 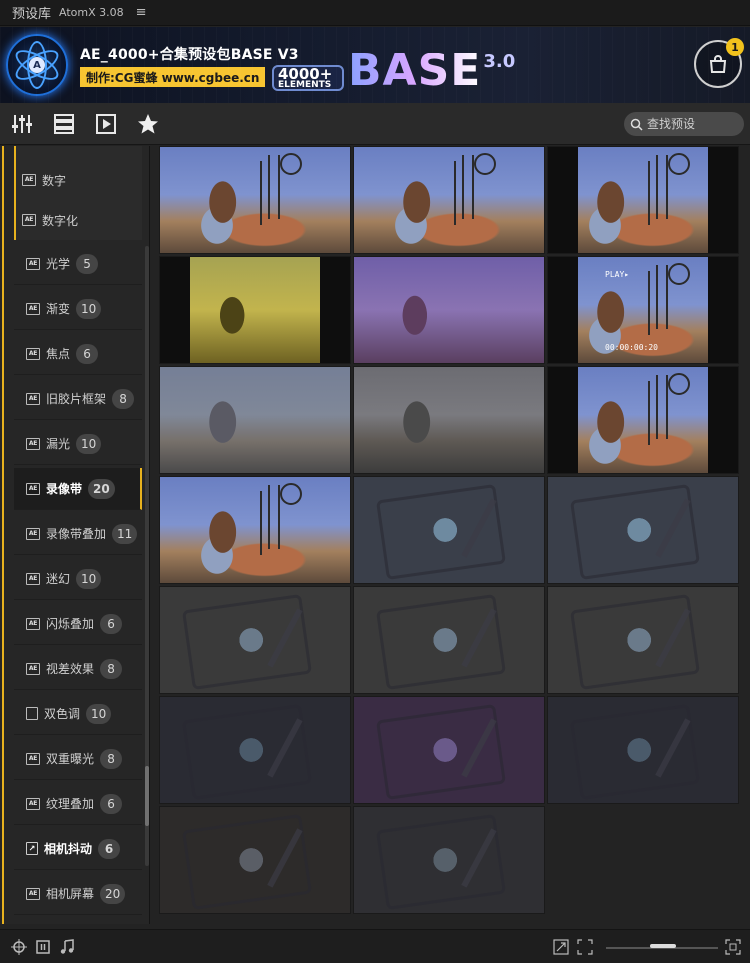 I want to click on category-label: 渐变, so click(x=58, y=309).